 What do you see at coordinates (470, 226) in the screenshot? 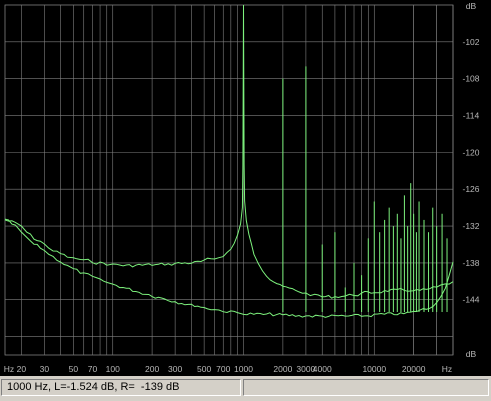
I see `y-tick-label: -132` at bounding box center [470, 226].